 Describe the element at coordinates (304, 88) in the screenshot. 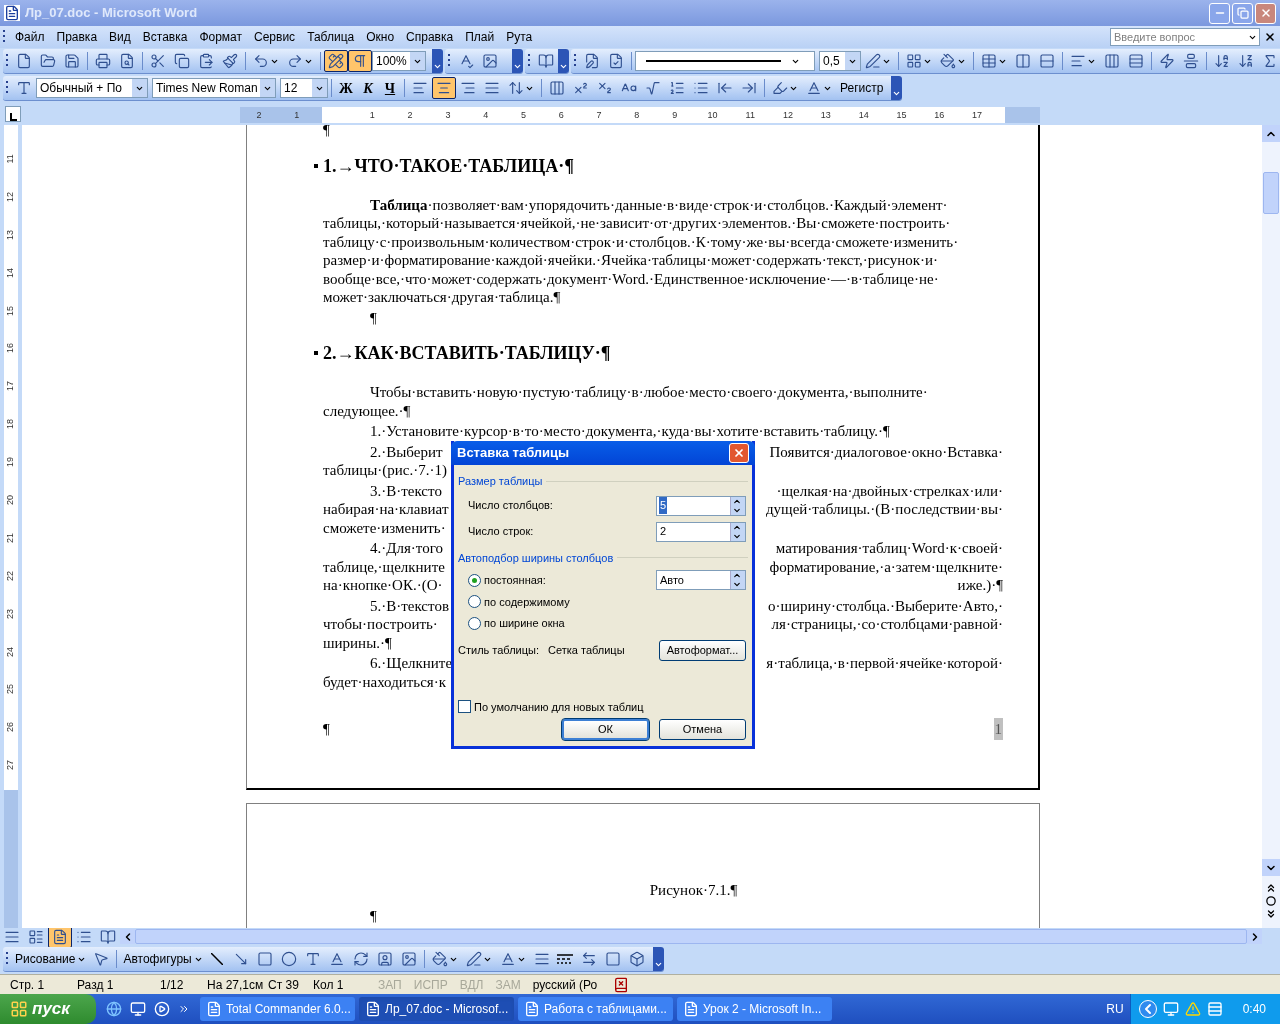

I see `font-size-combo: 12` at that location.